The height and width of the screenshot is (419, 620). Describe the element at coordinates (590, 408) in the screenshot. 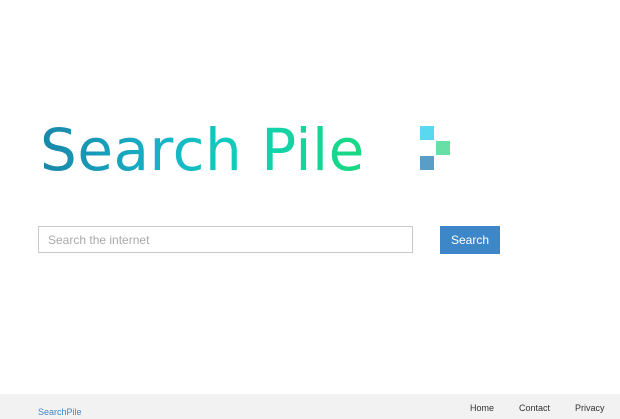

I see `footer-link-privacy: Privacy` at that location.